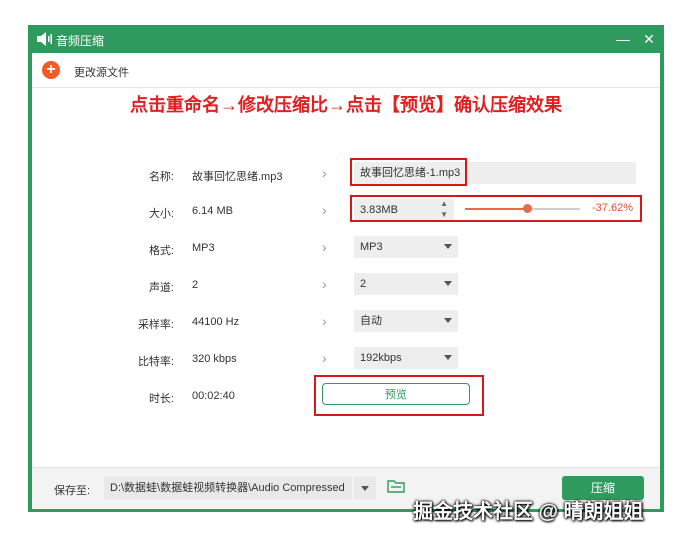  What do you see at coordinates (44, 39) in the screenshot?
I see `audio-icon` at bounding box center [44, 39].